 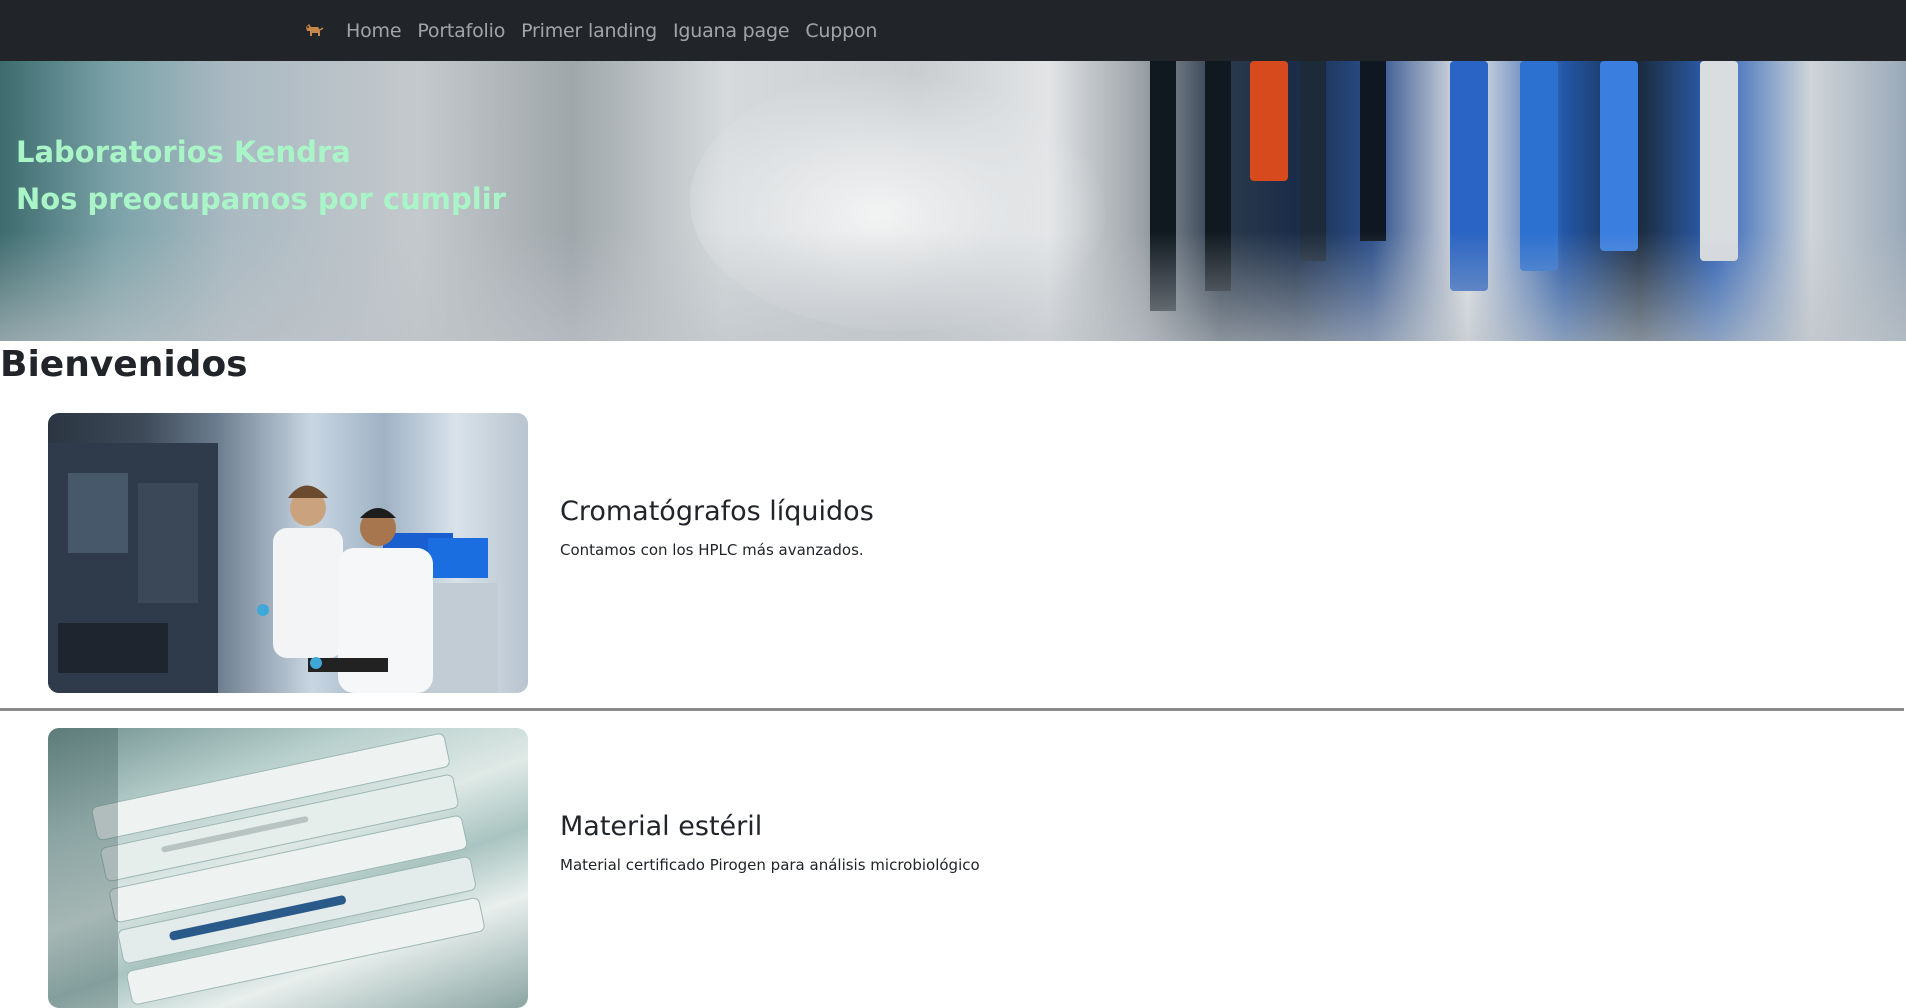 What do you see at coordinates (461, 31) in the screenshot?
I see `nav-link-portafolio: Portafolio` at bounding box center [461, 31].